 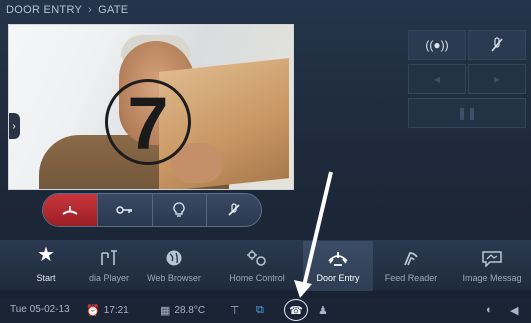 I want to click on media-player-icon, so click(x=109, y=254).